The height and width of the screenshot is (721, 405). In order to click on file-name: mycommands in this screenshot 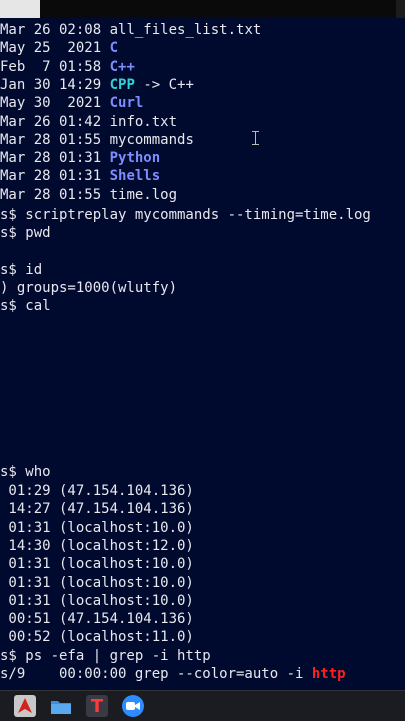, I will do `click(151, 139)`.